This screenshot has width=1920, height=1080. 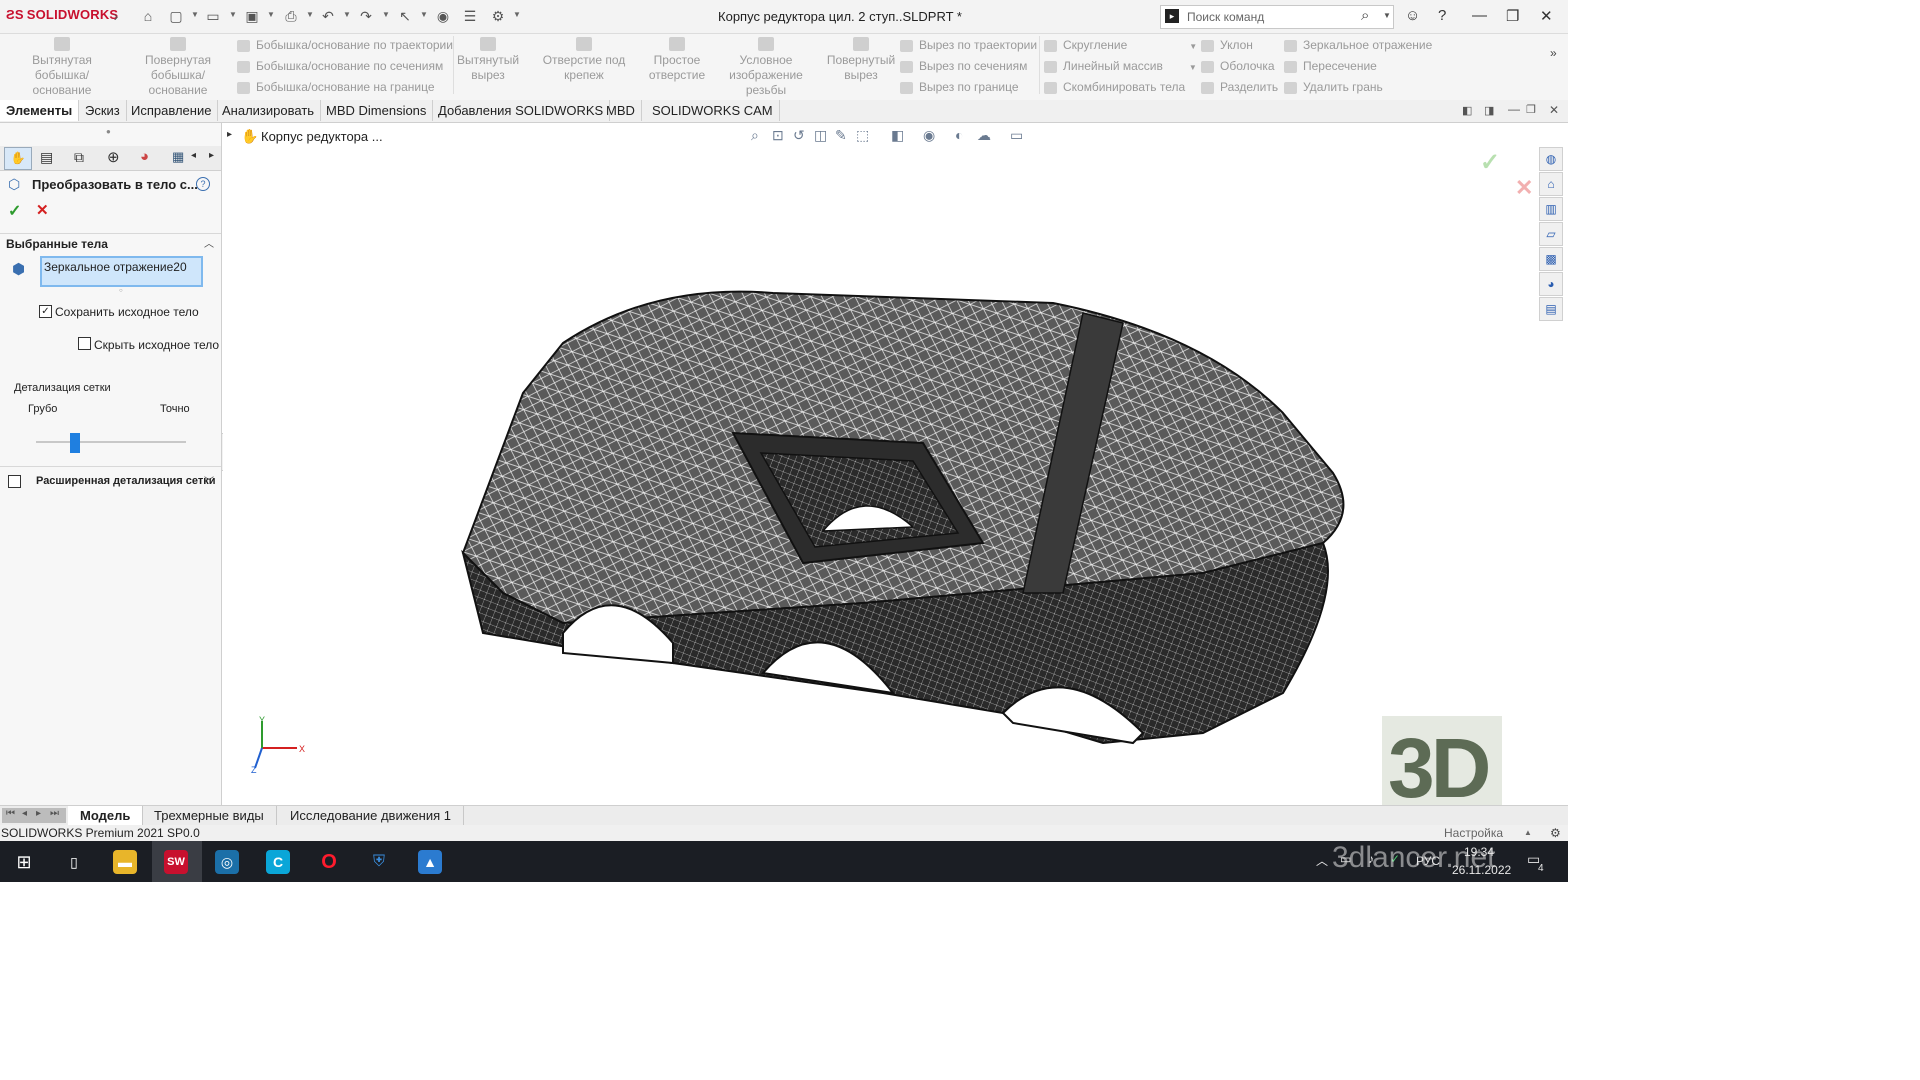 What do you see at coordinates (10, 813) in the screenshot?
I see `first-tab-icon: ⏮` at bounding box center [10, 813].